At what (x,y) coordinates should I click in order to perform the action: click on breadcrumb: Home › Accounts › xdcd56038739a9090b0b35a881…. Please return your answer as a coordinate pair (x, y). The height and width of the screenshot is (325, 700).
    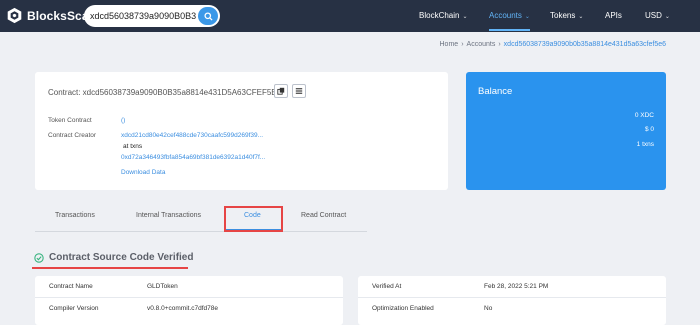
    Looking at the image, I should click on (553, 44).